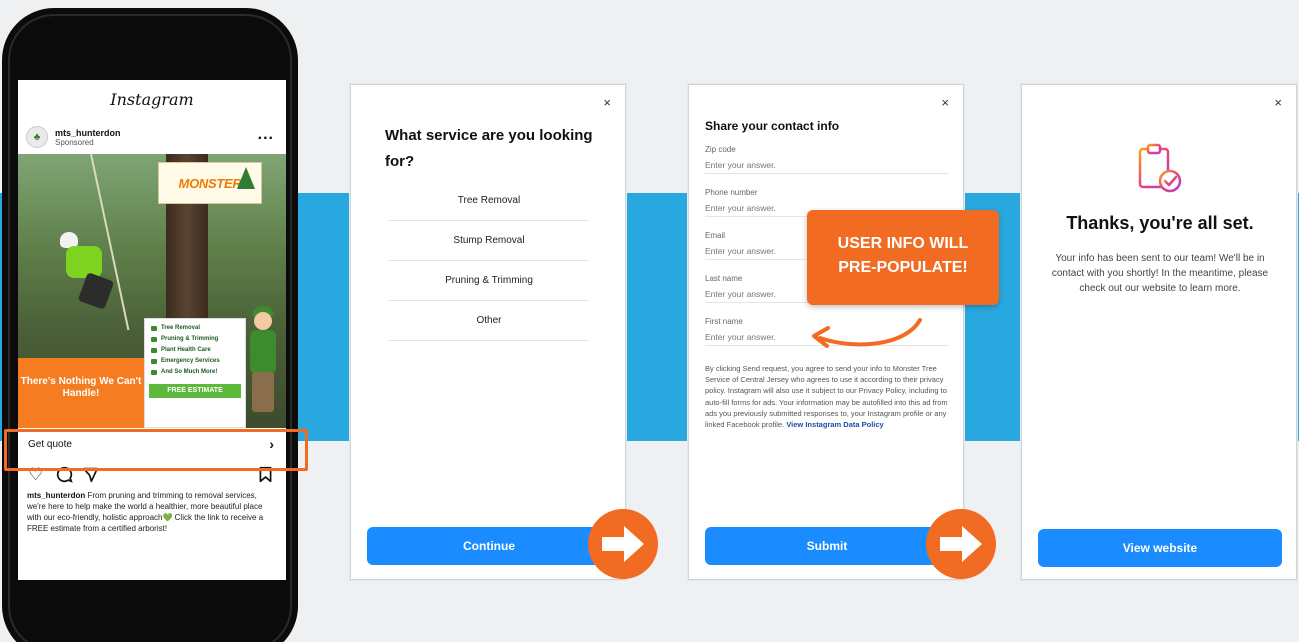 The width and height of the screenshot is (1299, 642). What do you see at coordinates (56, 495) in the screenshot?
I see `caption-username: mts_hunterdon` at bounding box center [56, 495].